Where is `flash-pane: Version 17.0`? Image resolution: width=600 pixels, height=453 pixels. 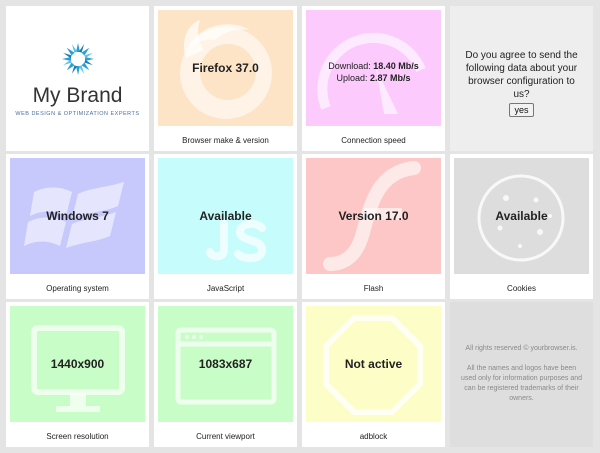
flash-pane: Version 17.0 is located at coordinates (373, 216).